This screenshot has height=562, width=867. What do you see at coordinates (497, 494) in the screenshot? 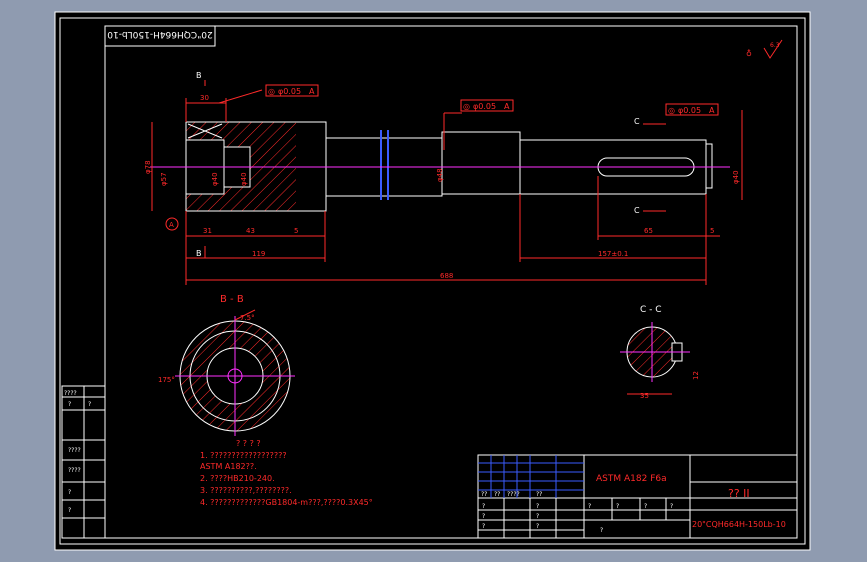
I see `header-cell-1: ??` at bounding box center [497, 494].